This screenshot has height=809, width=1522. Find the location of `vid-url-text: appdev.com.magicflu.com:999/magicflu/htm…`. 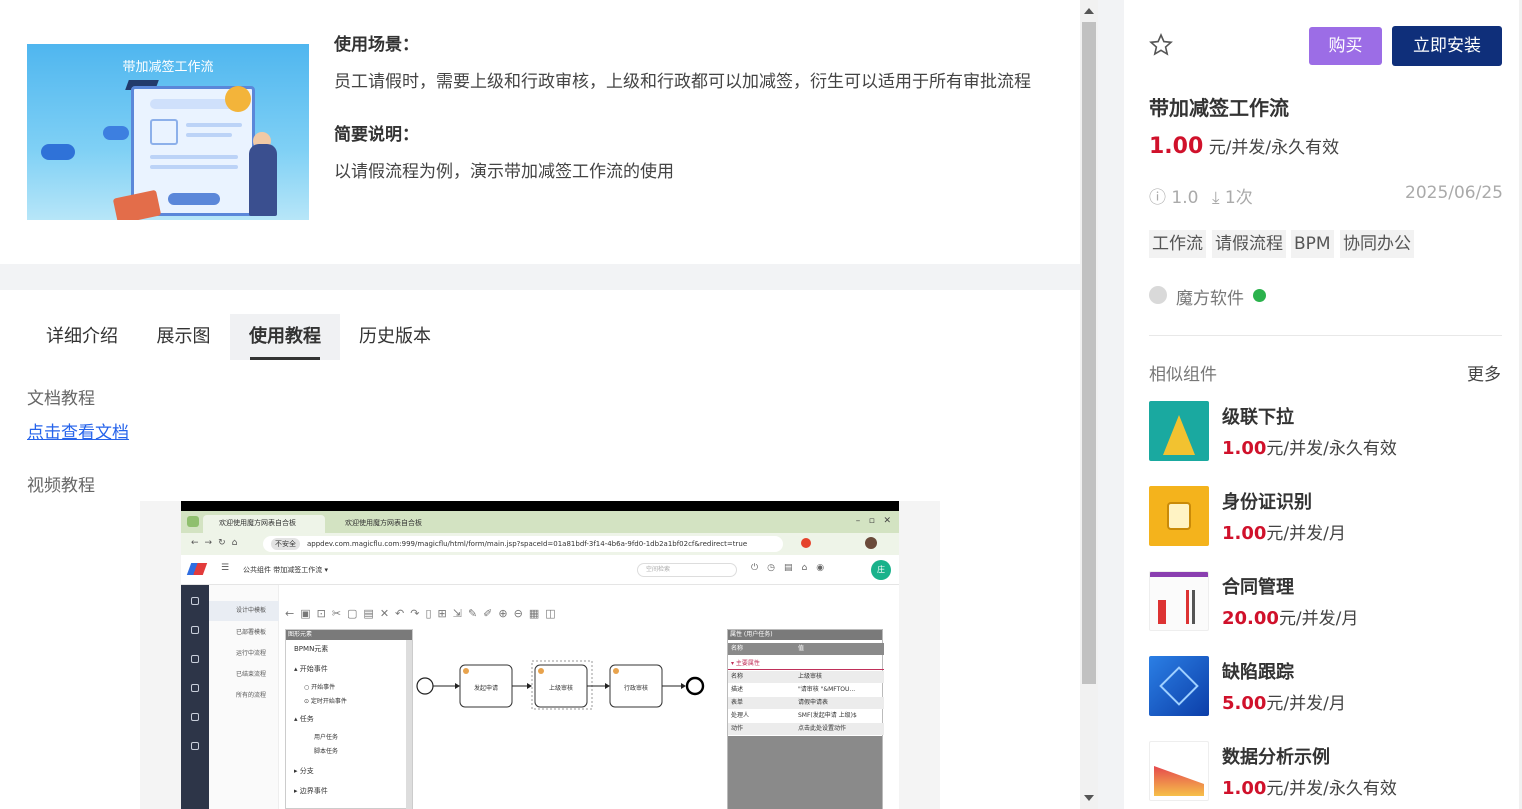

vid-url-text: appdev.com.magicflu.com:999/magicflu/htm… is located at coordinates (527, 544).